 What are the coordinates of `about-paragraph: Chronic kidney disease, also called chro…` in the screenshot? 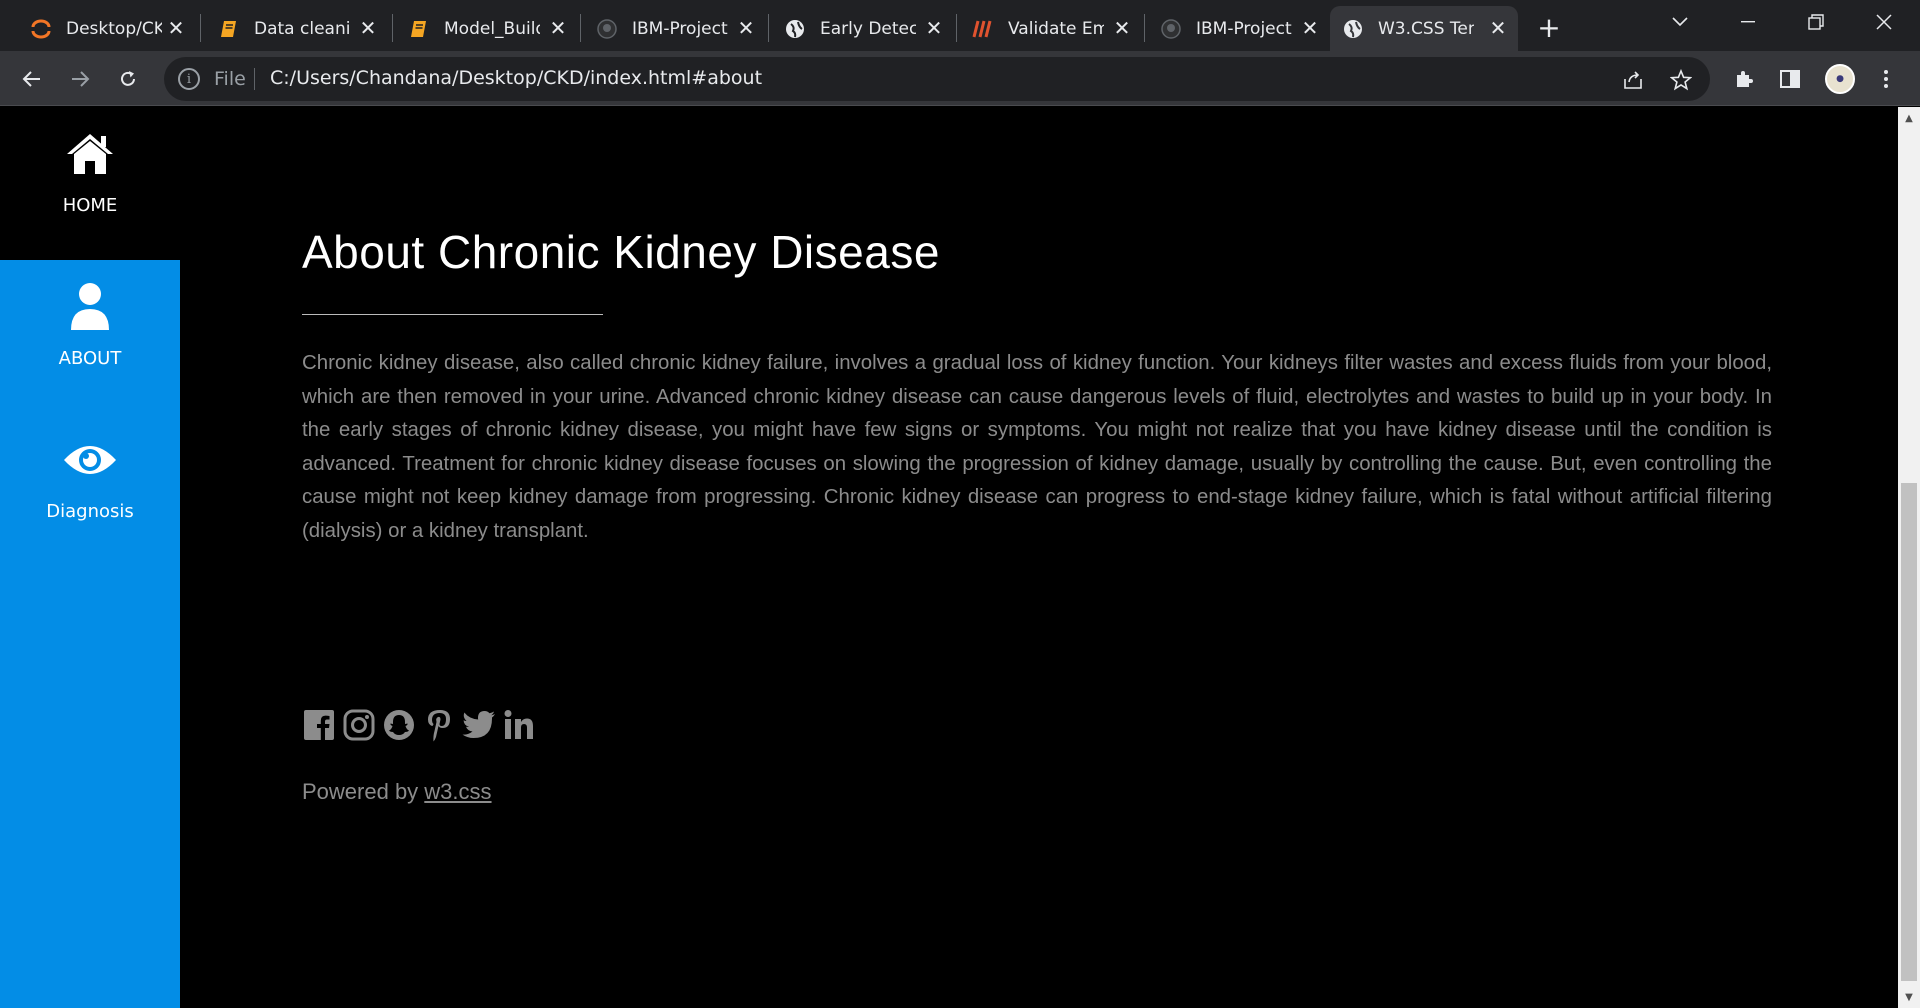 It's located at (1037, 447).